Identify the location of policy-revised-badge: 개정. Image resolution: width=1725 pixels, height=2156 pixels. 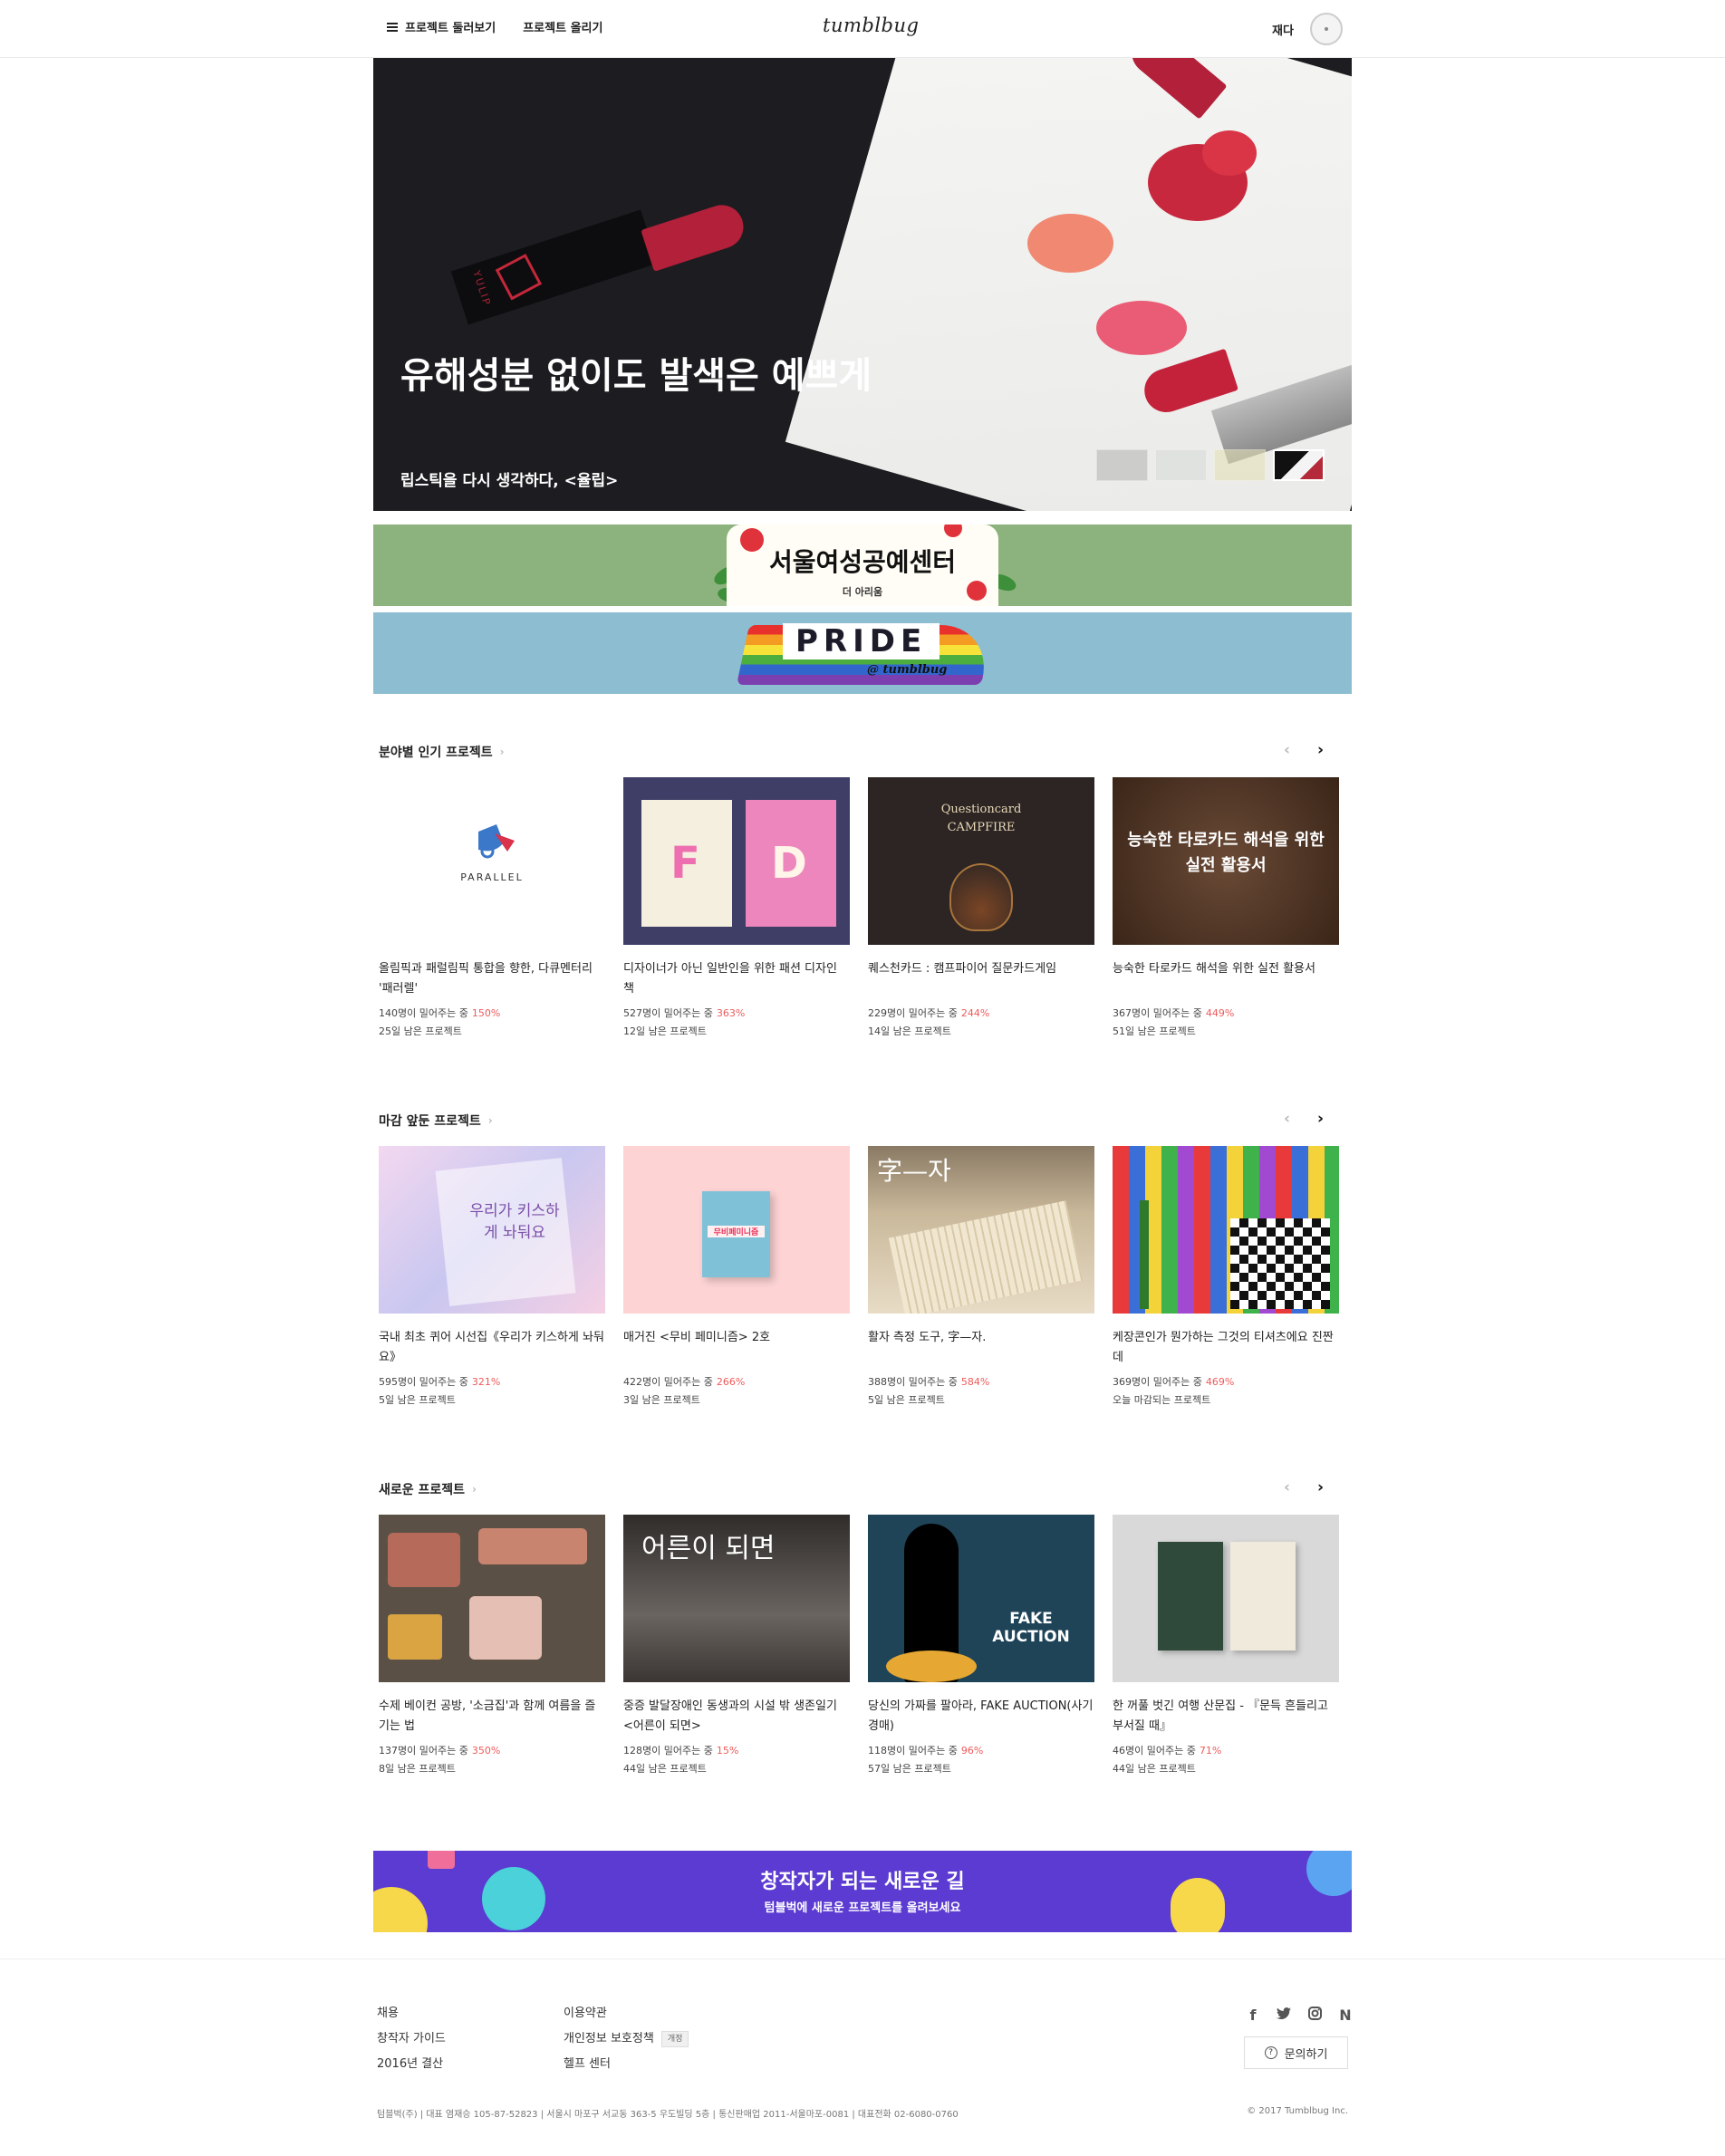
(674, 2039).